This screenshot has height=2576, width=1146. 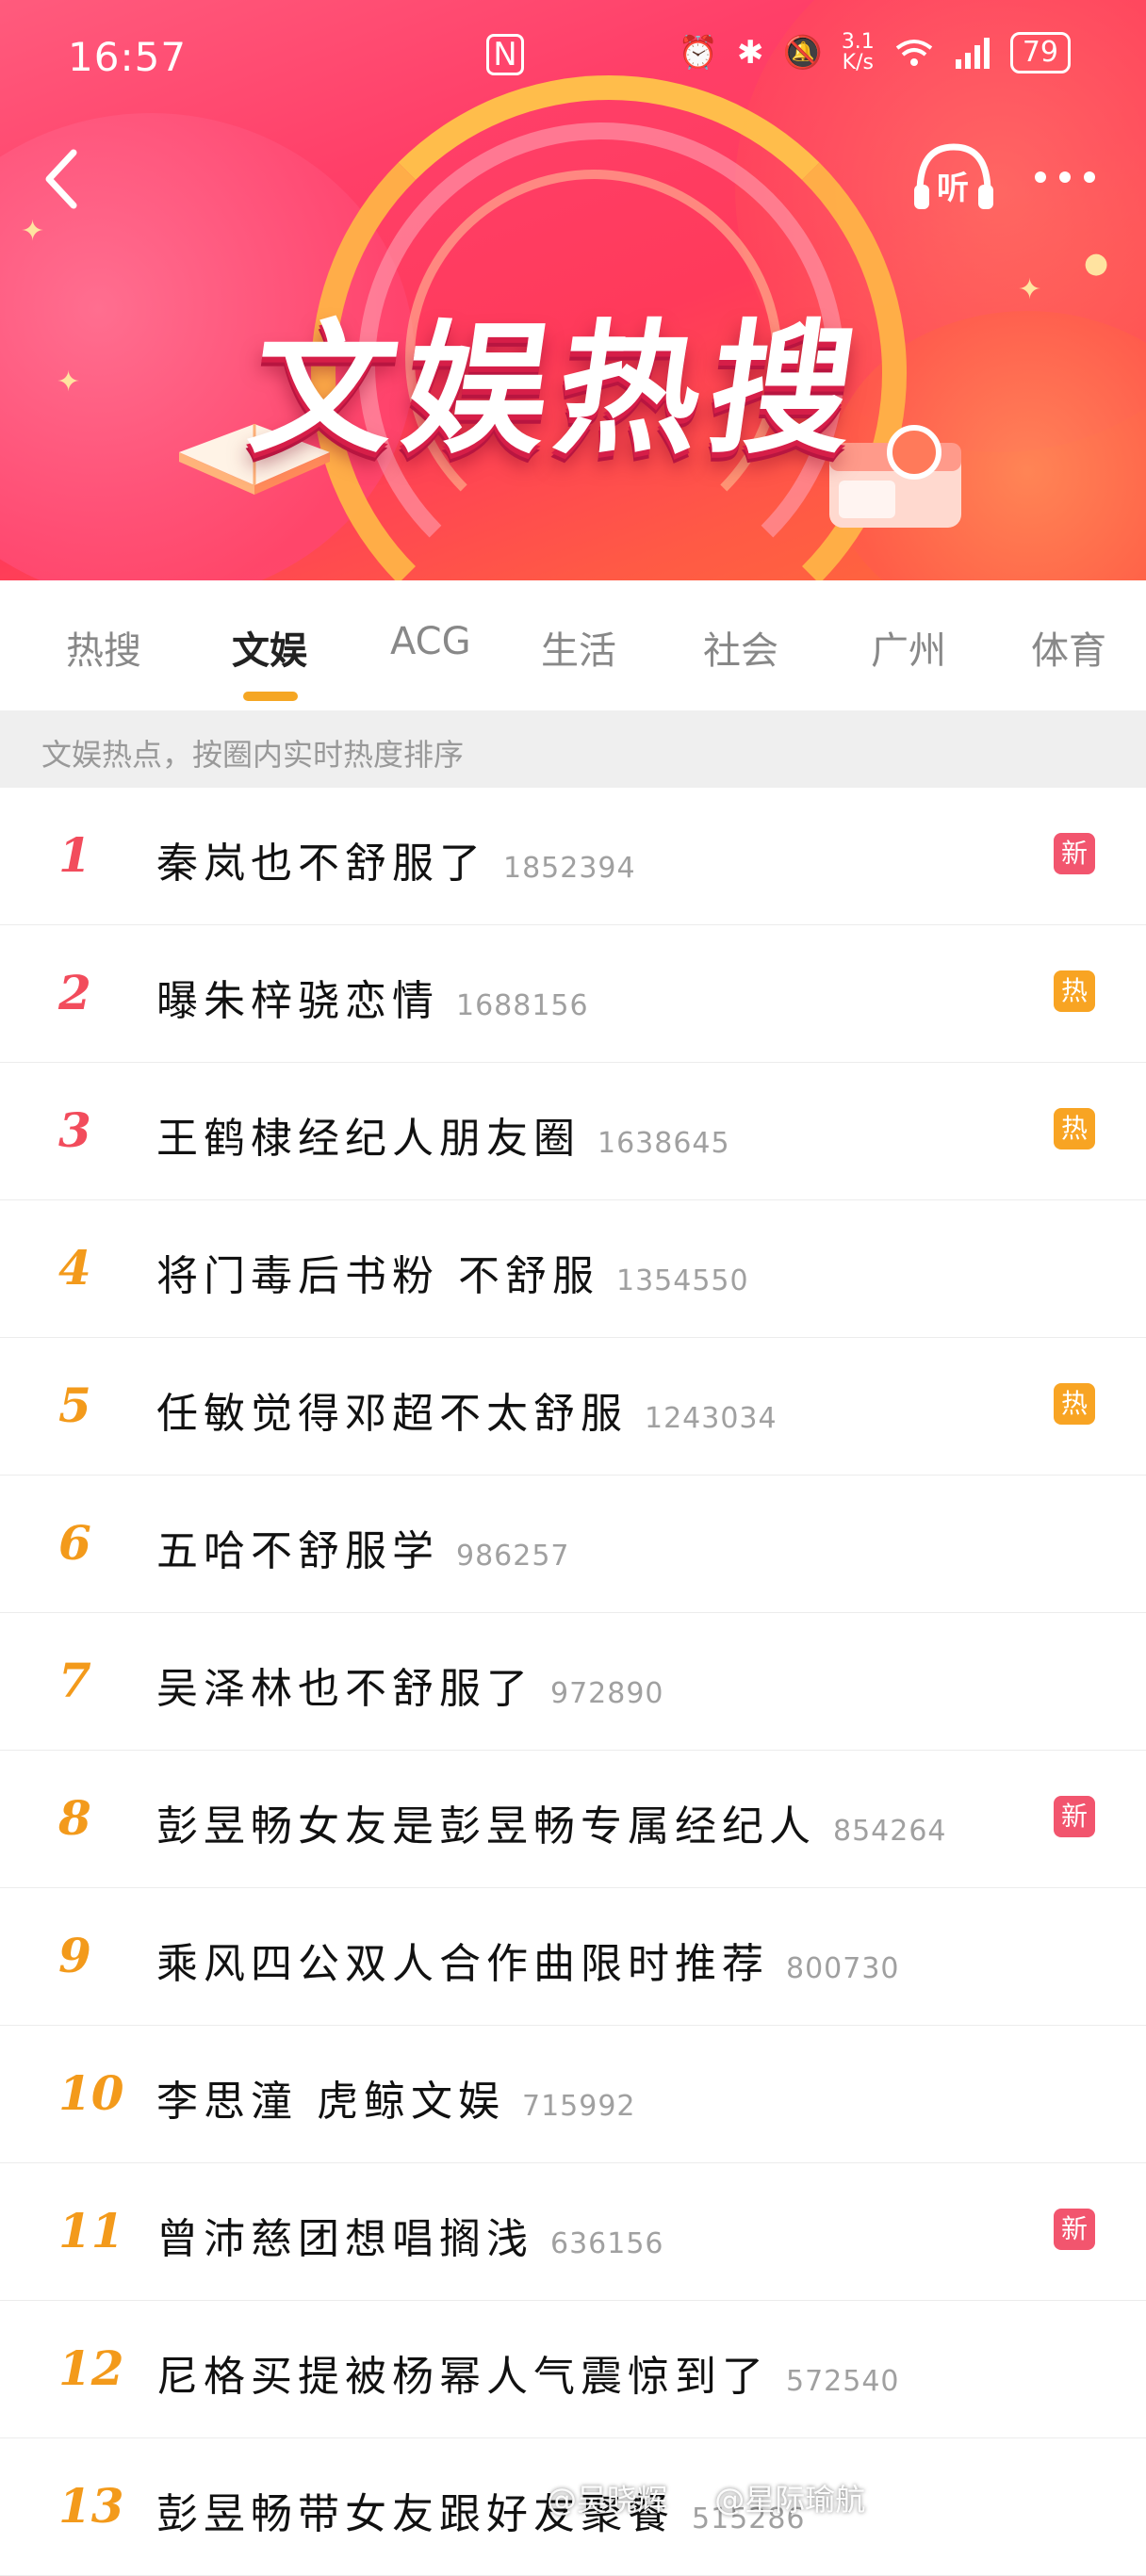 I want to click on tab-entertainment: 文娱, so click(x=270, y=647).